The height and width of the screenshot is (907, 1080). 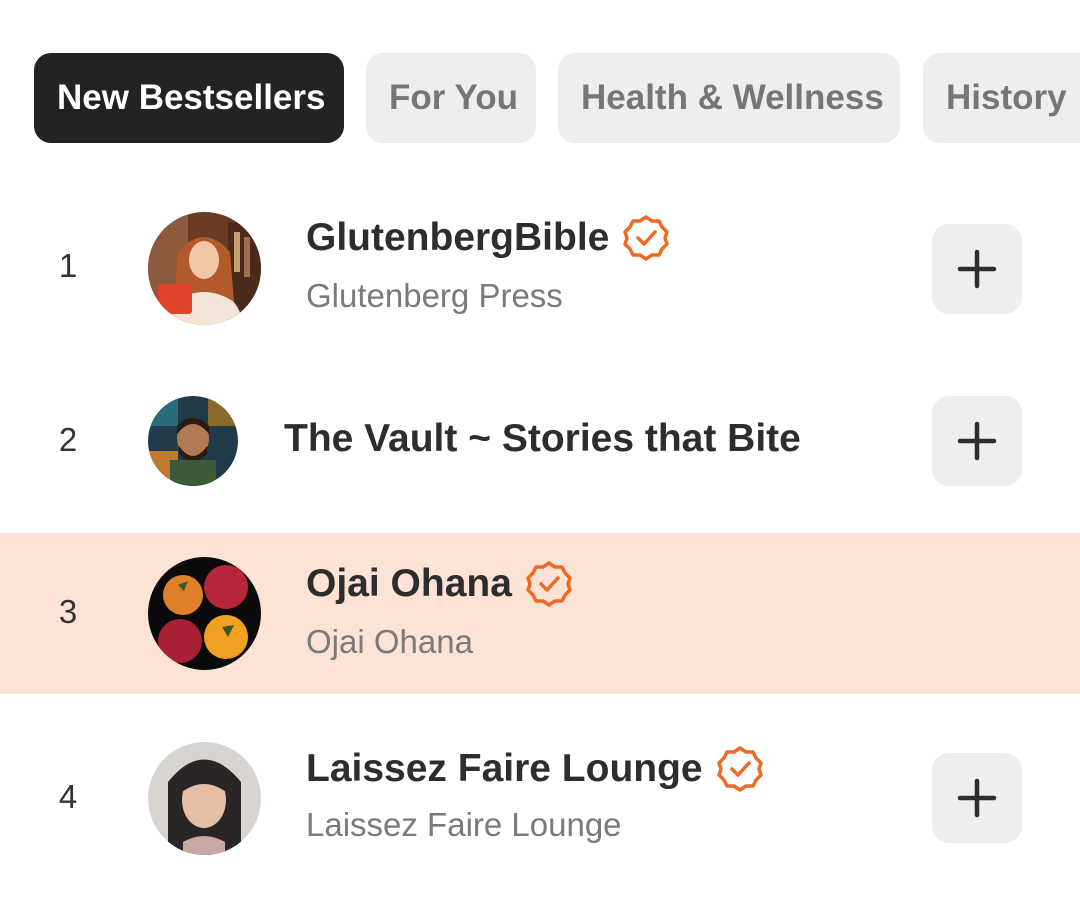 What do you see at coordinates (189, 98) in the screenshot?
I see `tab-new-bestsellers: New Bestsellers` at bounding box center [189, 98].